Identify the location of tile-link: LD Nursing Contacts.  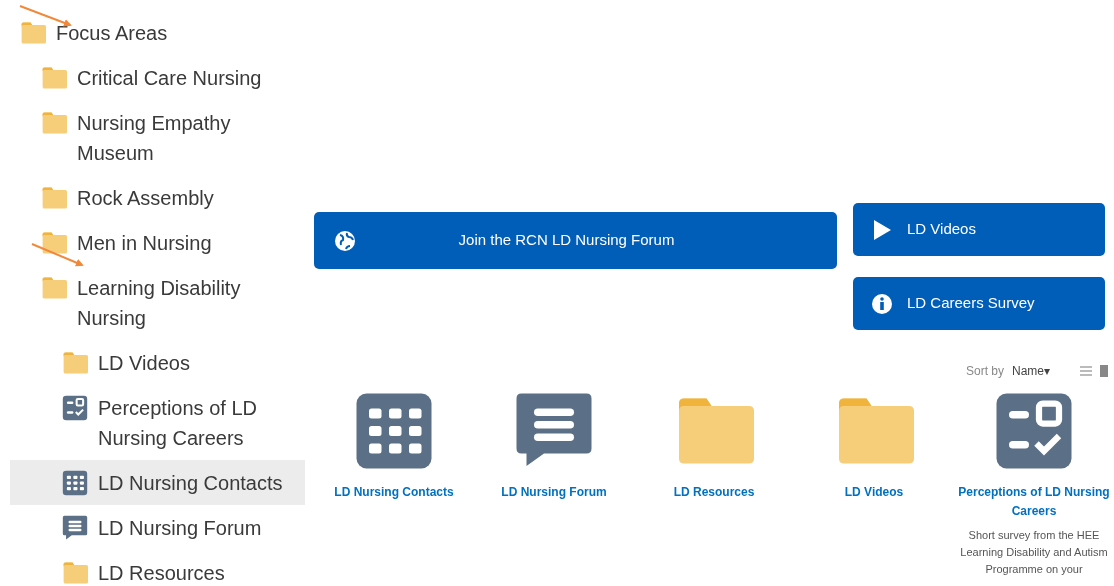
(394, 492).